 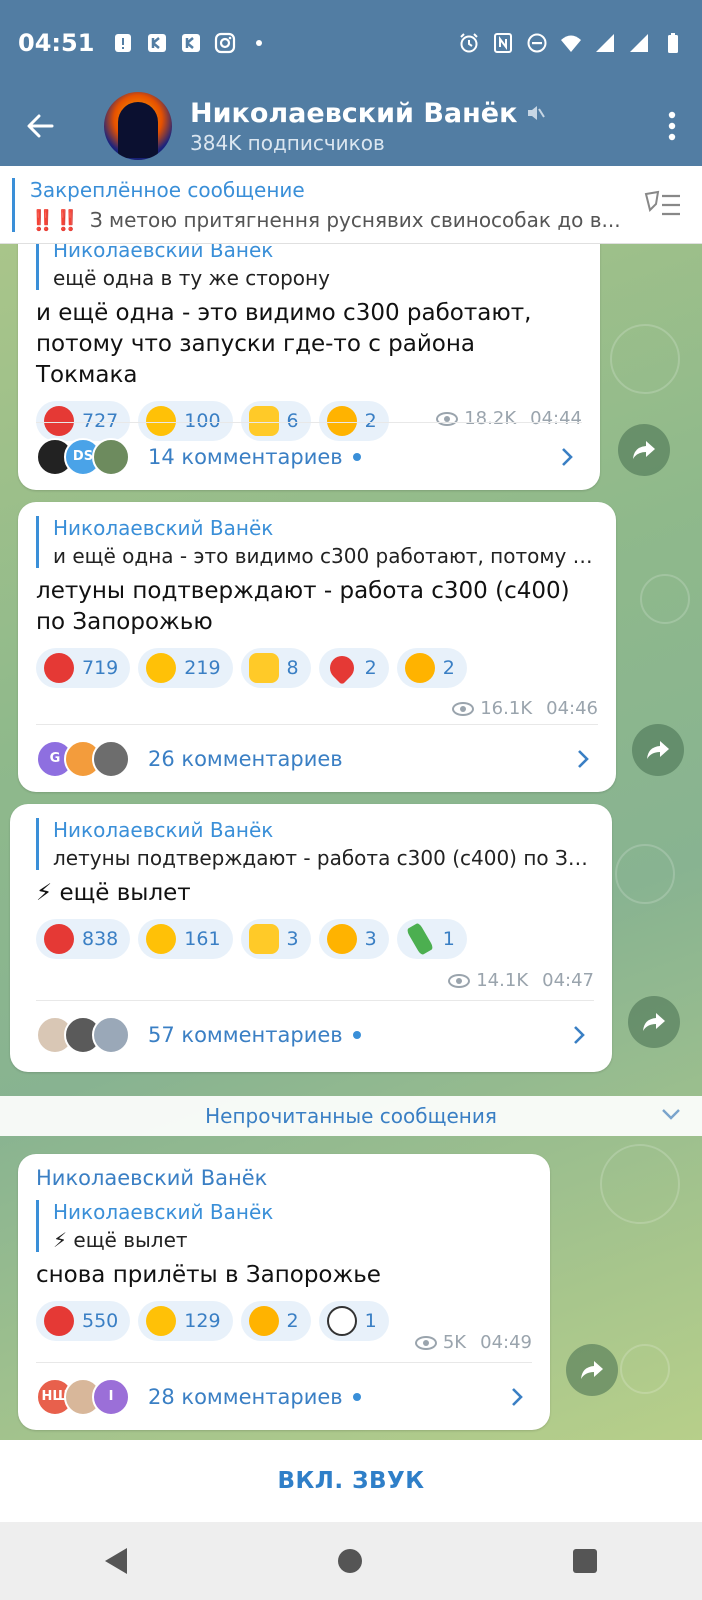 I want to click on reaction-thumbs-up: 8, so click(x=275, y=668).